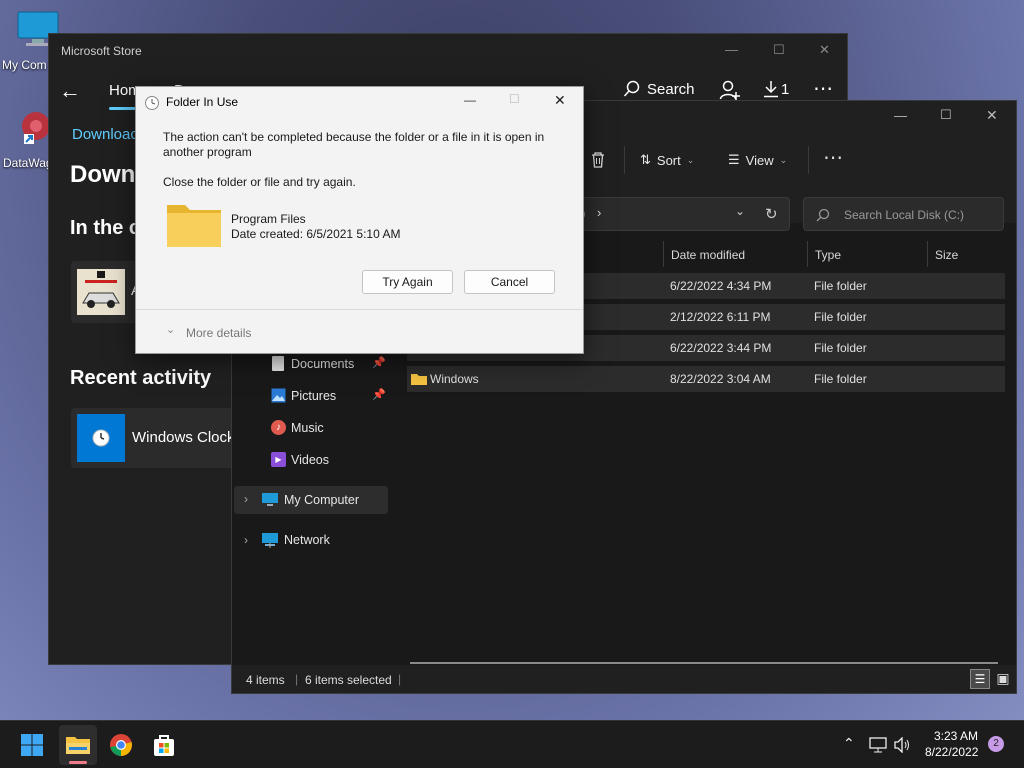 The width and height of the screenshot is (1024, 768). I want to click on sidebar-item-my-computer: › My Computer, so click(311, 500).